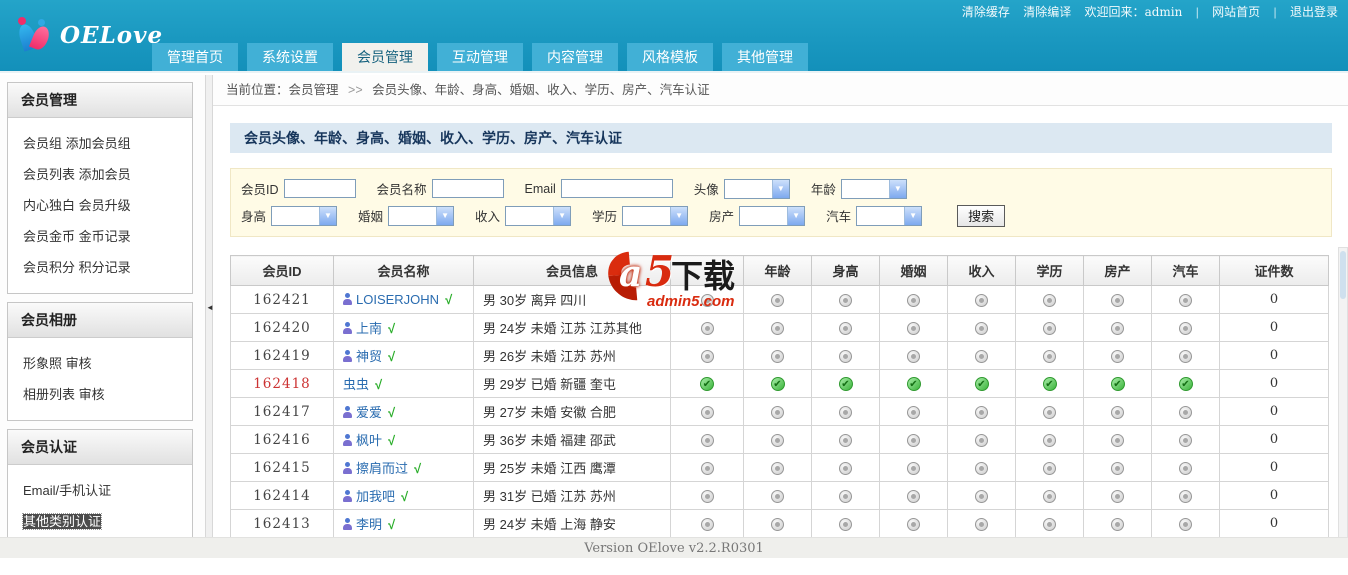  Describe the element at coordinates (369, 356) in the screenshot. I see `member-name-link: 神贸` at that location.